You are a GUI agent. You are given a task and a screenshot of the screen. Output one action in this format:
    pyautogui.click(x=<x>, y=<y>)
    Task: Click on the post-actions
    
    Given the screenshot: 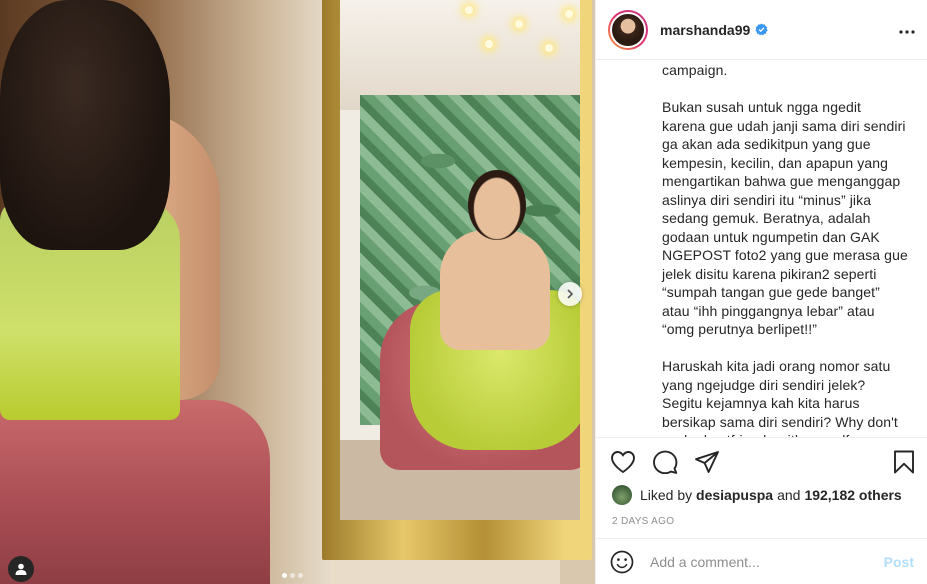 What is the action you would take?
    pyautogui.click(x=665, y=462)
    